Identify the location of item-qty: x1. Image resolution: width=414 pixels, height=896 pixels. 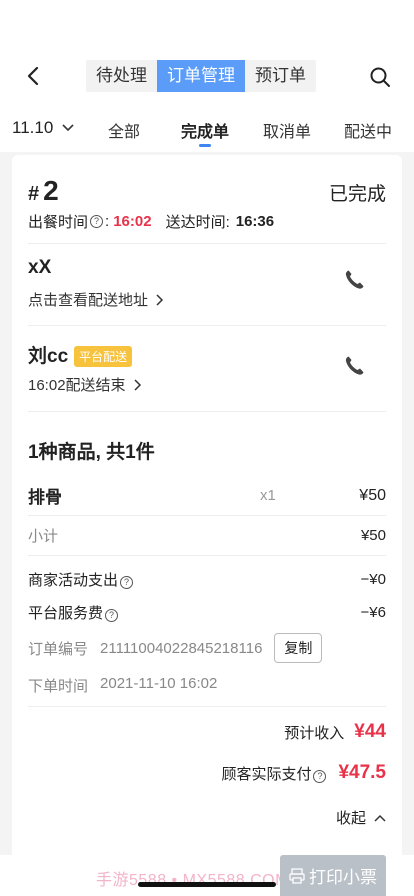
(268, 495).